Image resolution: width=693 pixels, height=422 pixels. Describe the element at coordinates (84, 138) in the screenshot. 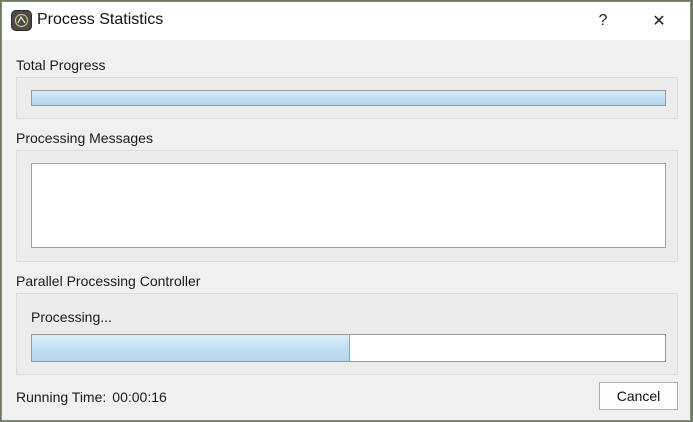

I see `processing-messages-label: Processing Messages` at that location.